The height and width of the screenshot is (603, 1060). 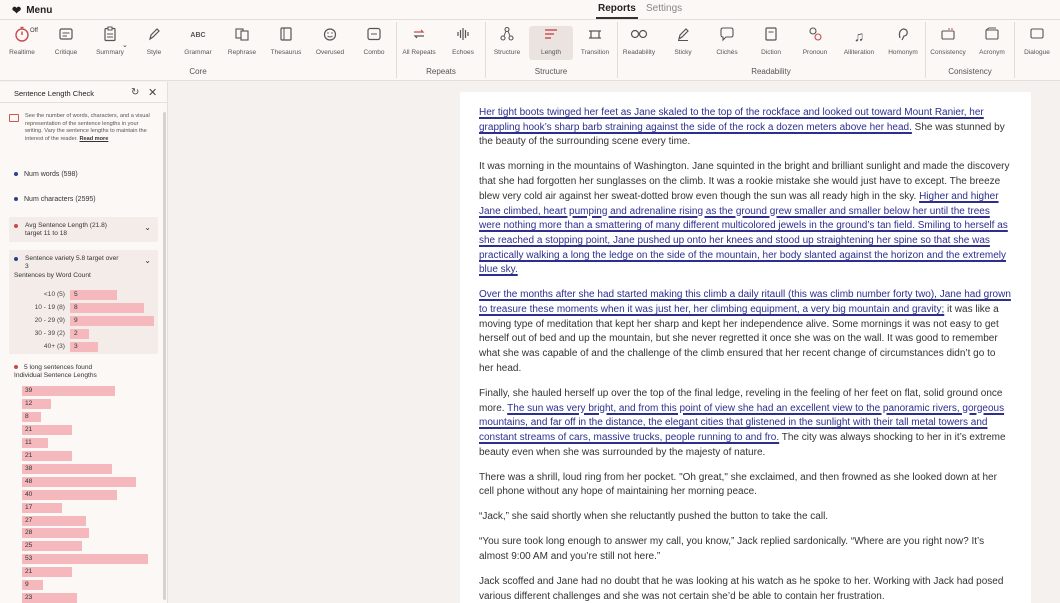 What do you see at coordinates (1037, 52) in the screenshot?
I see `tool-label: Dialogue` at bounding box center [1037, 52].